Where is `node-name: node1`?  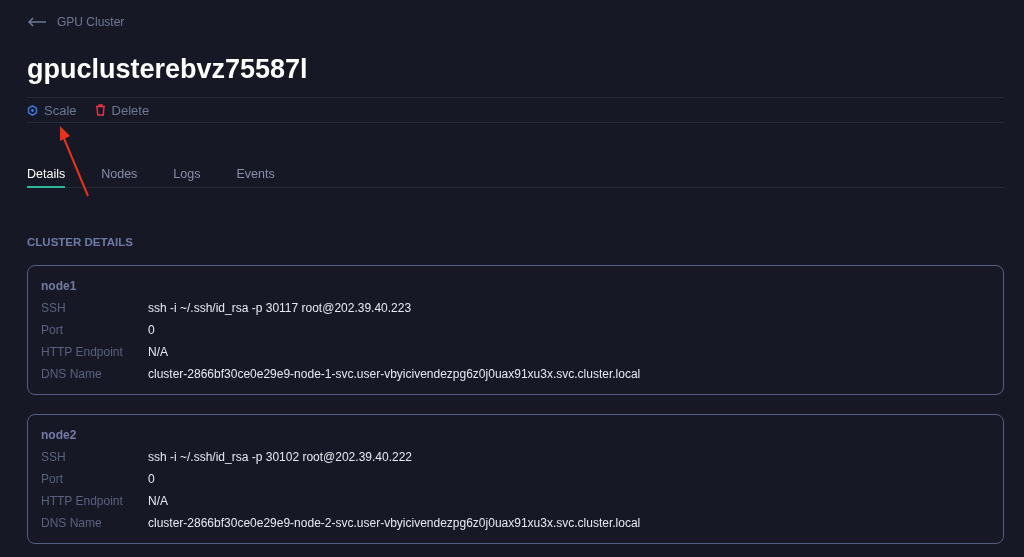
node-name: node1 is located at coordinates (59, 286).